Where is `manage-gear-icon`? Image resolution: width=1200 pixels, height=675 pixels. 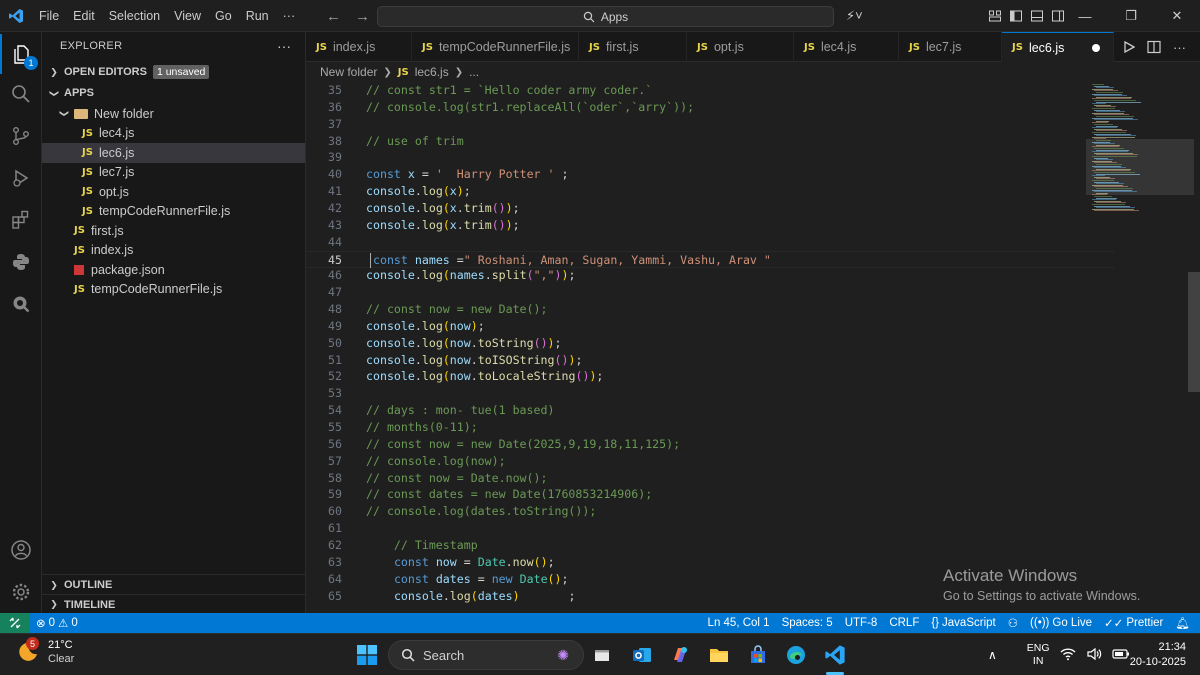 manage-gear-icon is located at coordinates (21, 592).